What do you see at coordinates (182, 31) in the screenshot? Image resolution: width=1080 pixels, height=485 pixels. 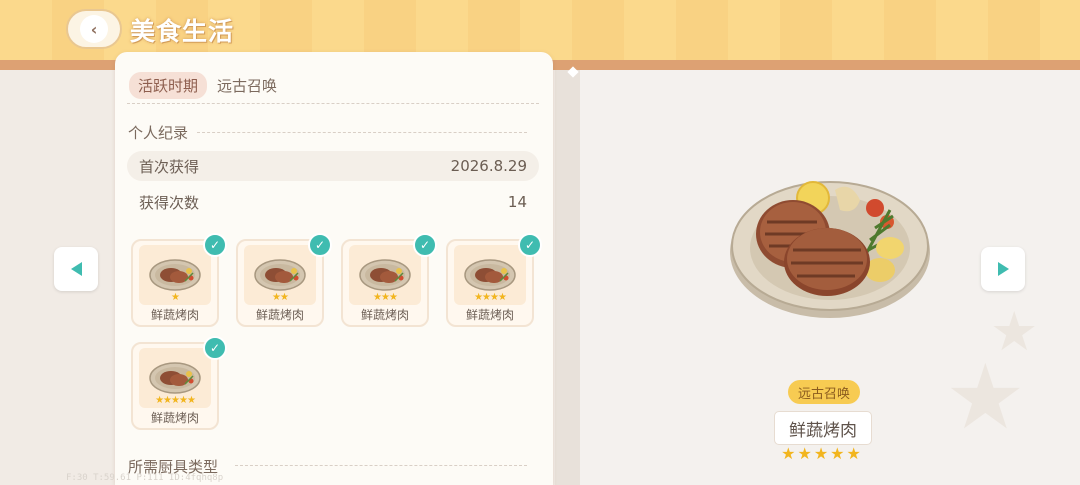 I see `page-title: 美食生活` at bounding box center [182, 31].